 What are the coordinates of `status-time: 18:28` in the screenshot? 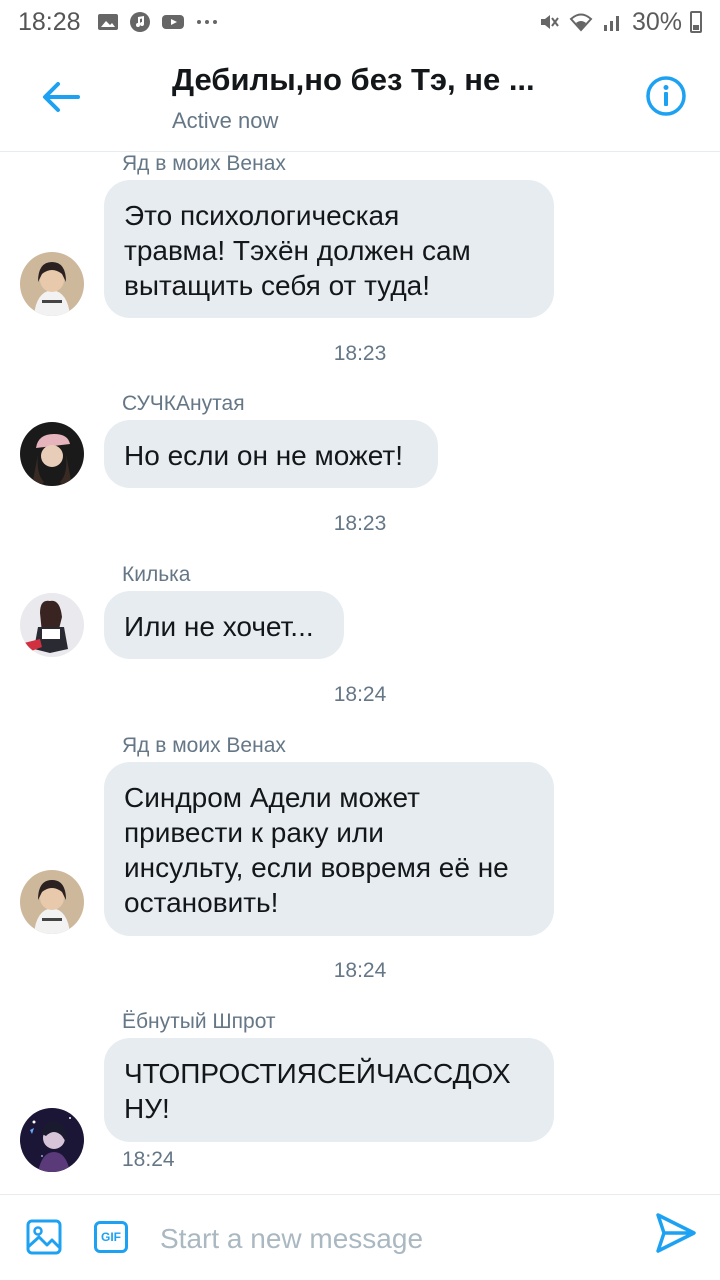 It's located at (49, 21).